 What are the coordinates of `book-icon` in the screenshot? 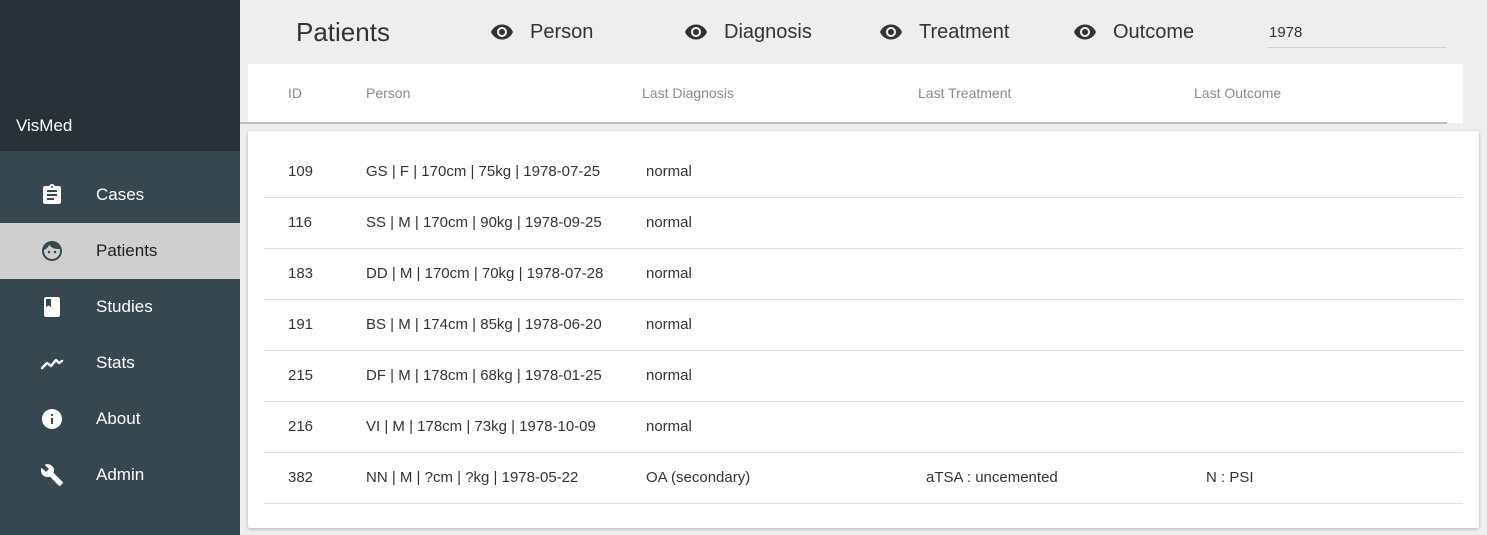 It's located at (52, 307).